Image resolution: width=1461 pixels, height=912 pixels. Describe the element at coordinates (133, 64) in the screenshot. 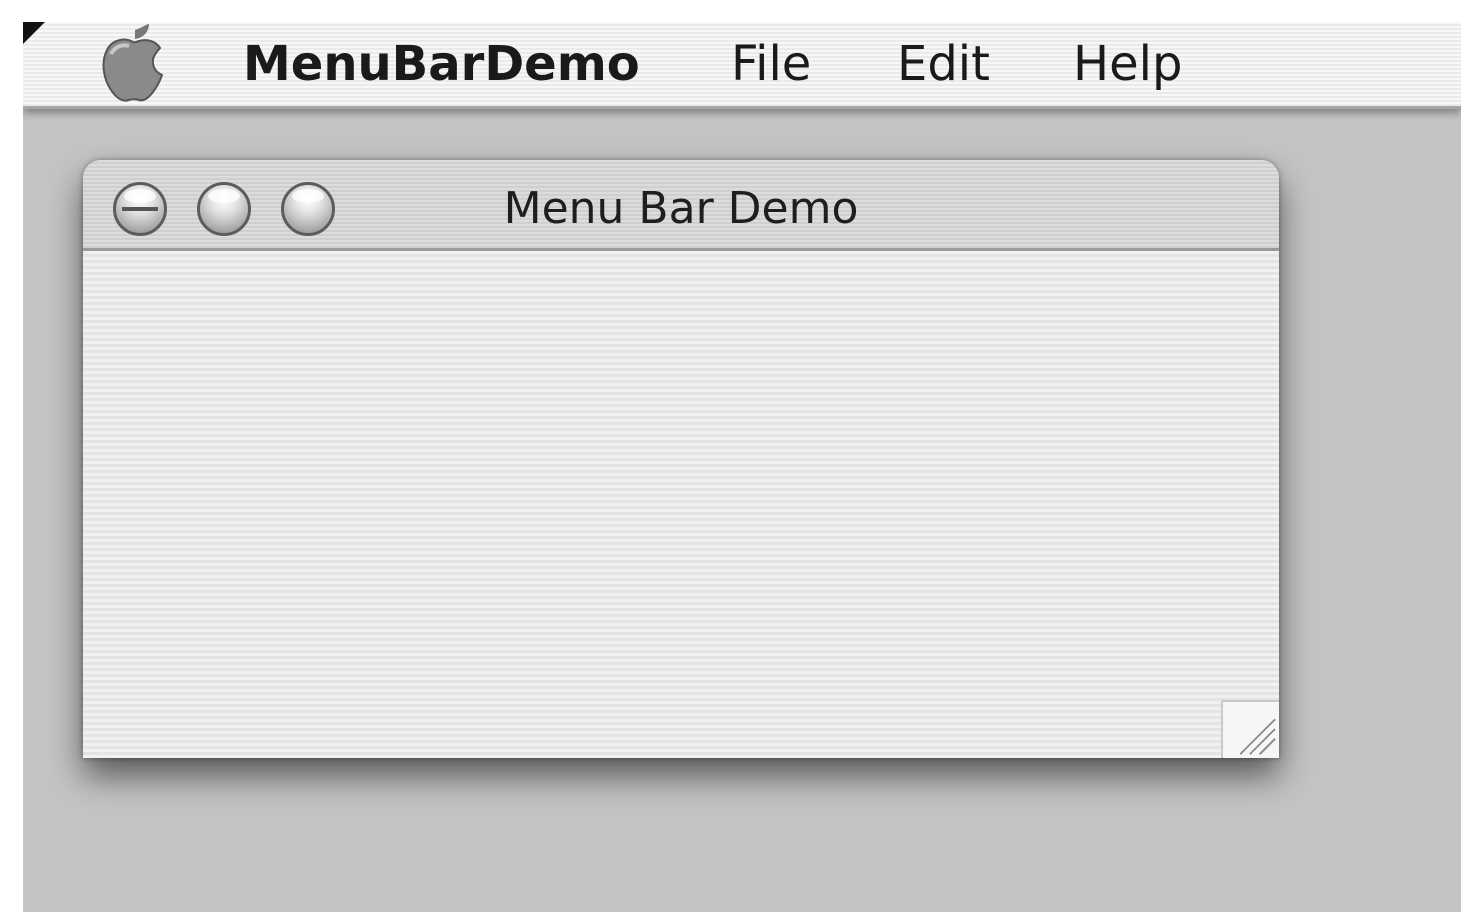

I see `apple-icon` at that location.